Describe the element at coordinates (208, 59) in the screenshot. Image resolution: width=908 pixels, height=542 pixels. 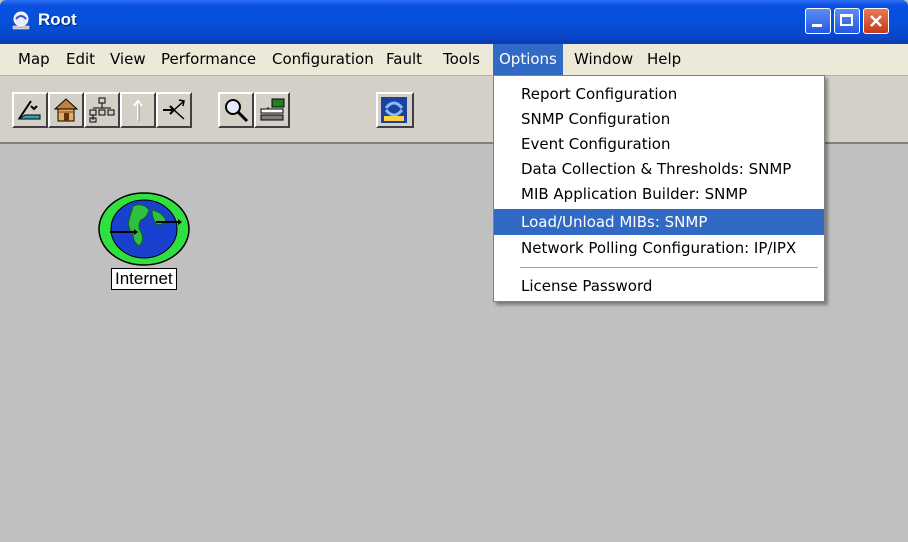
I see `menu-performance: Performance` at that location.